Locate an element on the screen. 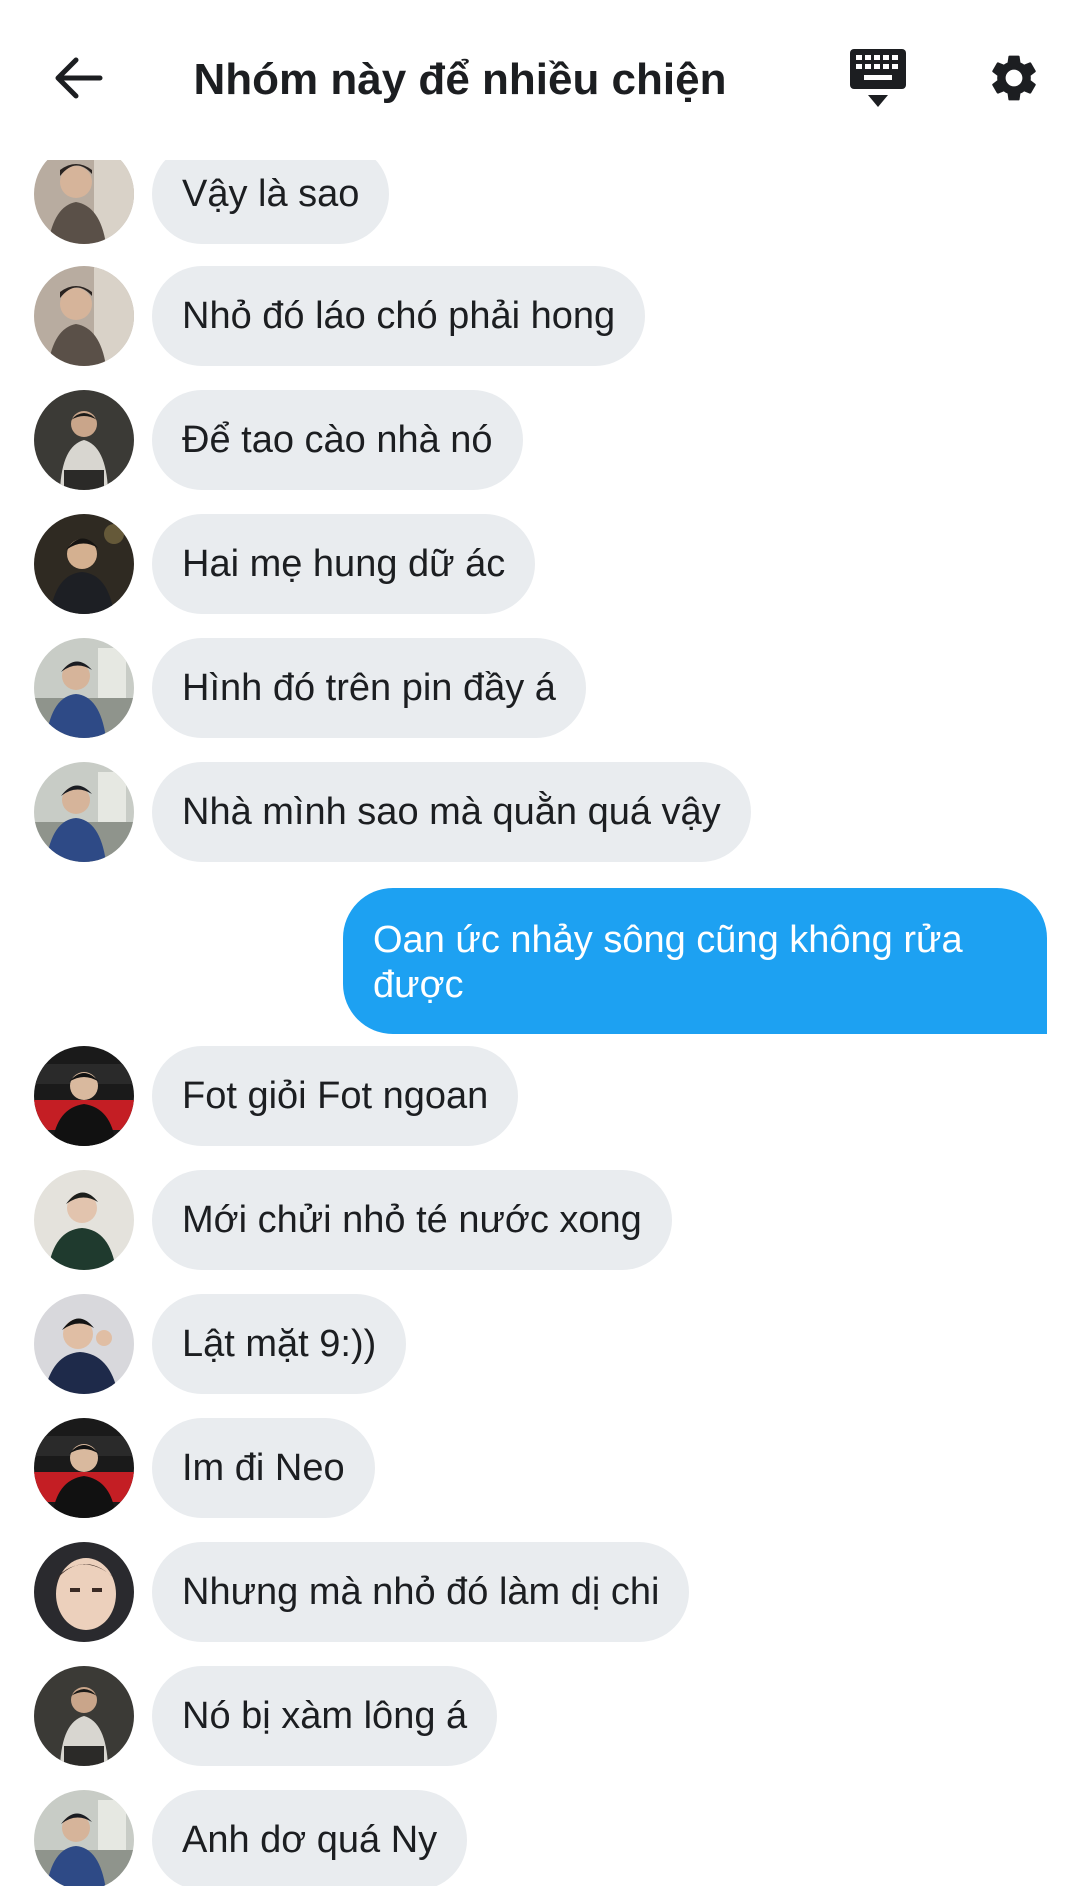 The image size is (1080, 1892). back-button is located at coordinates (78, 80).